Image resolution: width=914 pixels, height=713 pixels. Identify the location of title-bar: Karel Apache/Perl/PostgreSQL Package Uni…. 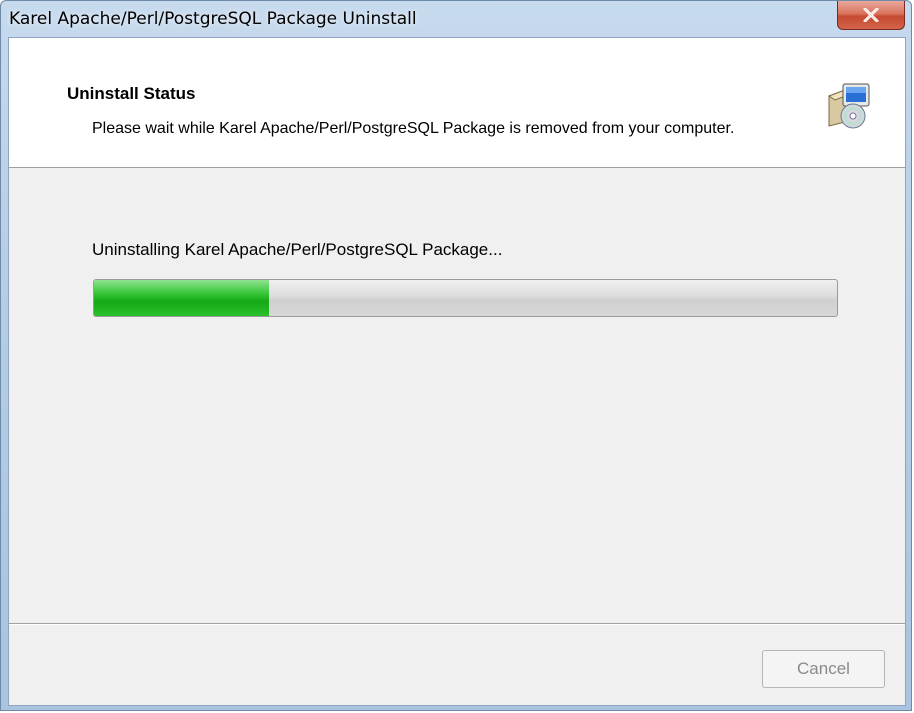
(456, 19).